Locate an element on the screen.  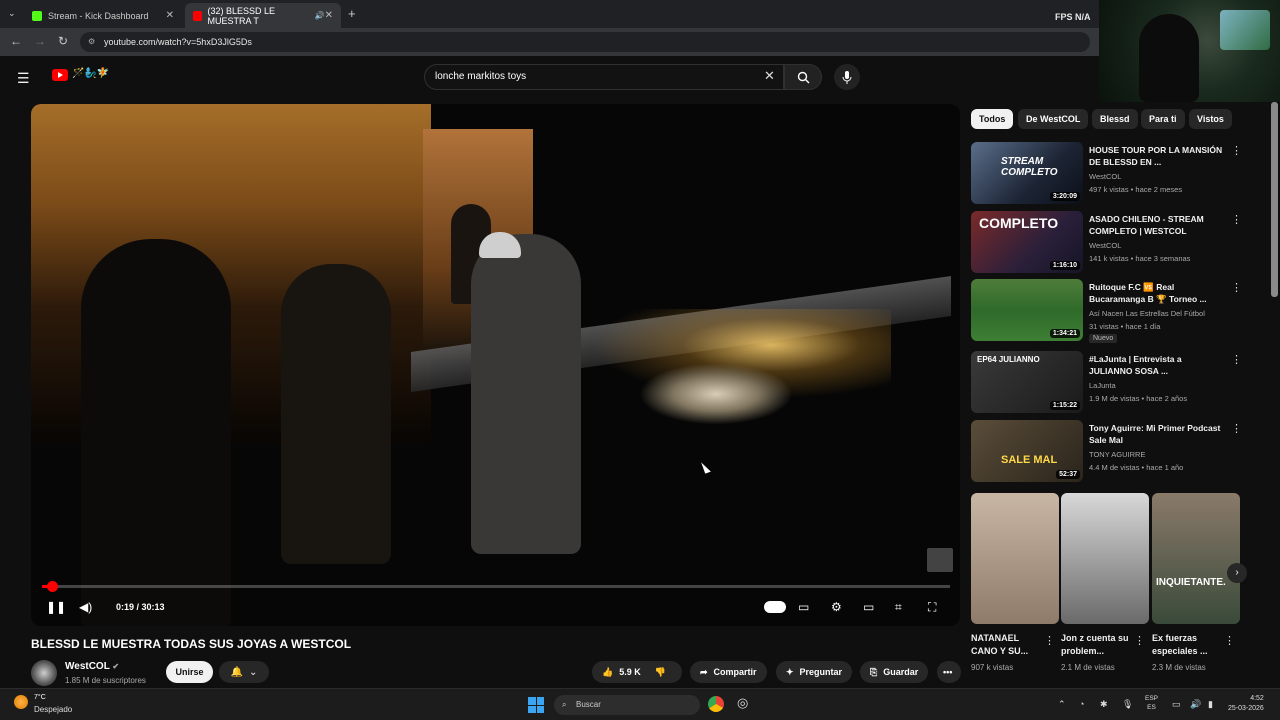
save-button: ⎘ Guardar is located at coordinates (894, 672).